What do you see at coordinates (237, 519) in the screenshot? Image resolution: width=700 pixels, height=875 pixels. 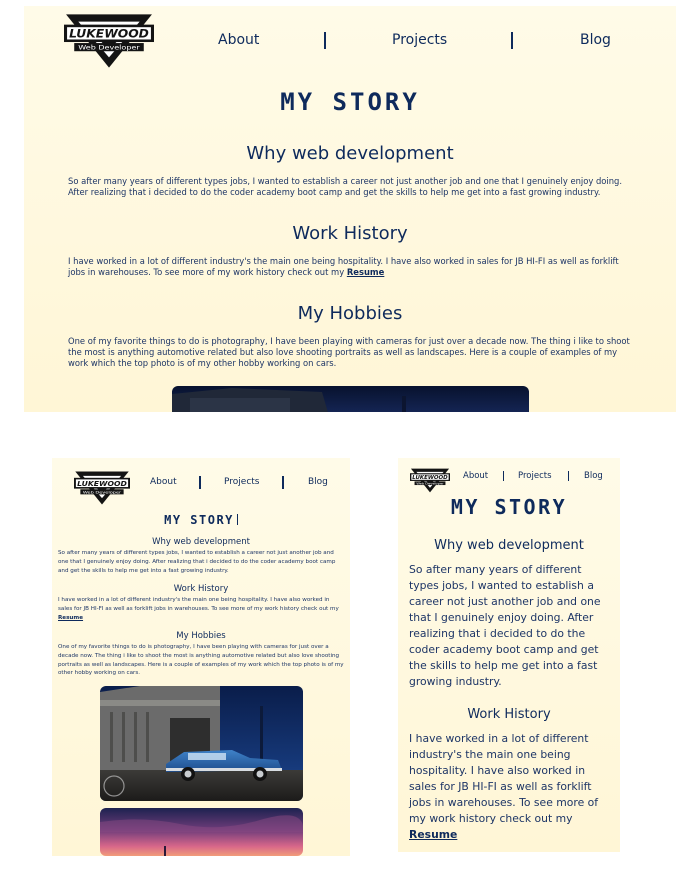 I see `text-cursor` at bounding box center [237, 519].